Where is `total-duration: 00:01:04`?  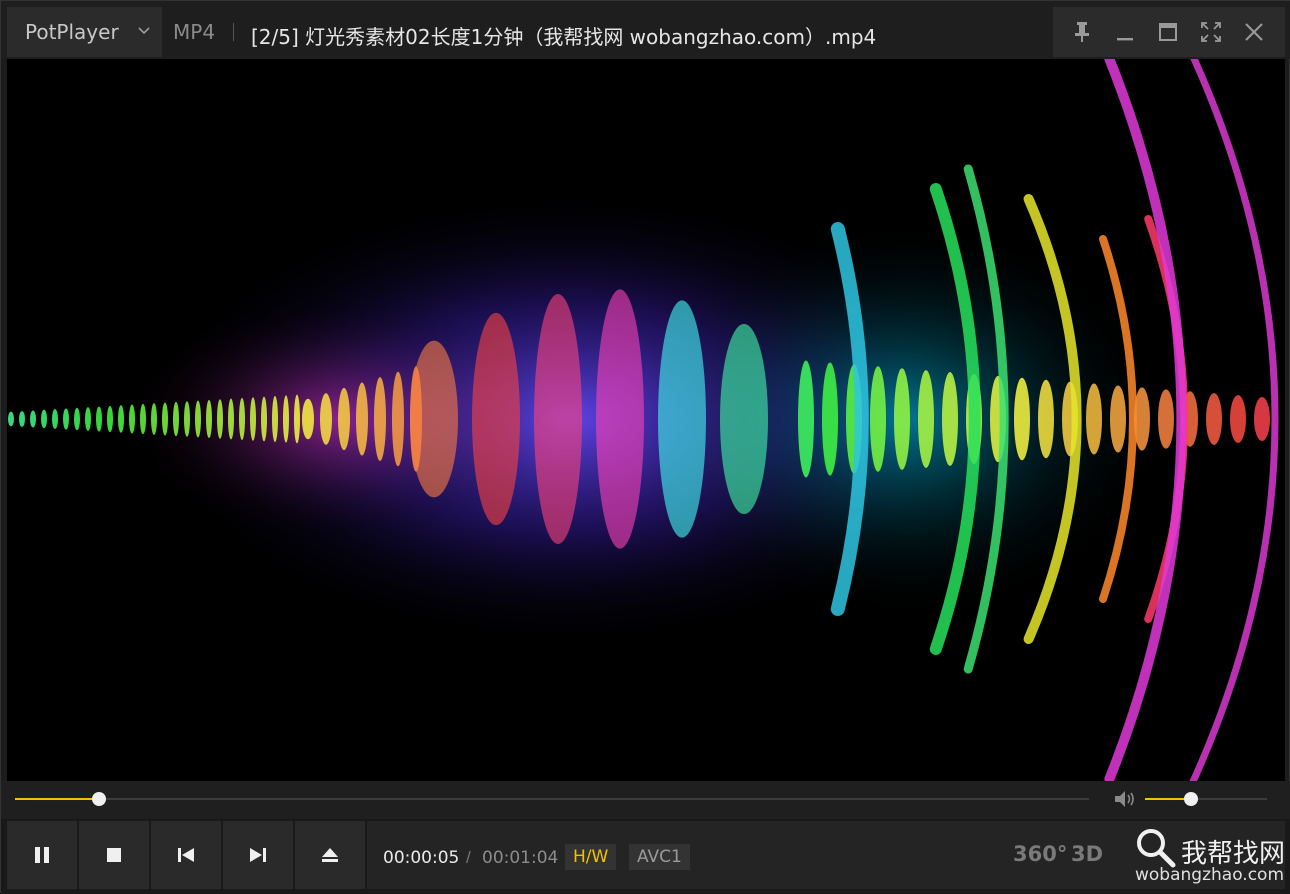 total-duration: 00:01:04 is located at coordinates (520, 858).